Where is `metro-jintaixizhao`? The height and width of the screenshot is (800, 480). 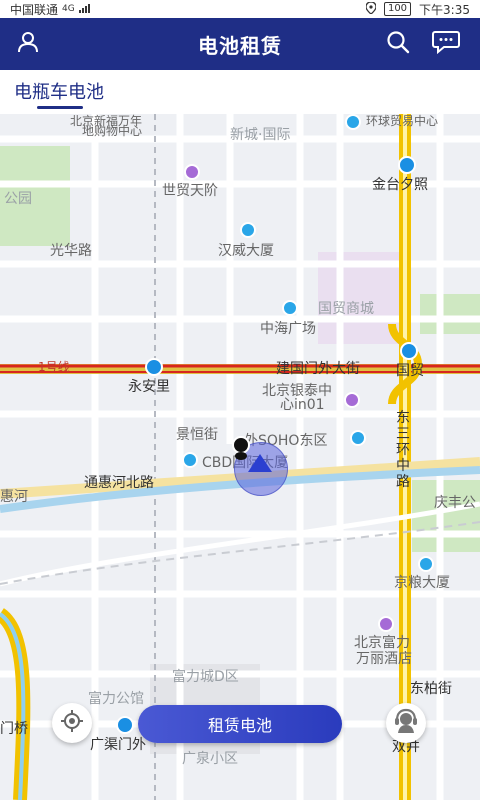
metro-jintaixizhao is located at coordinates (407, 165).